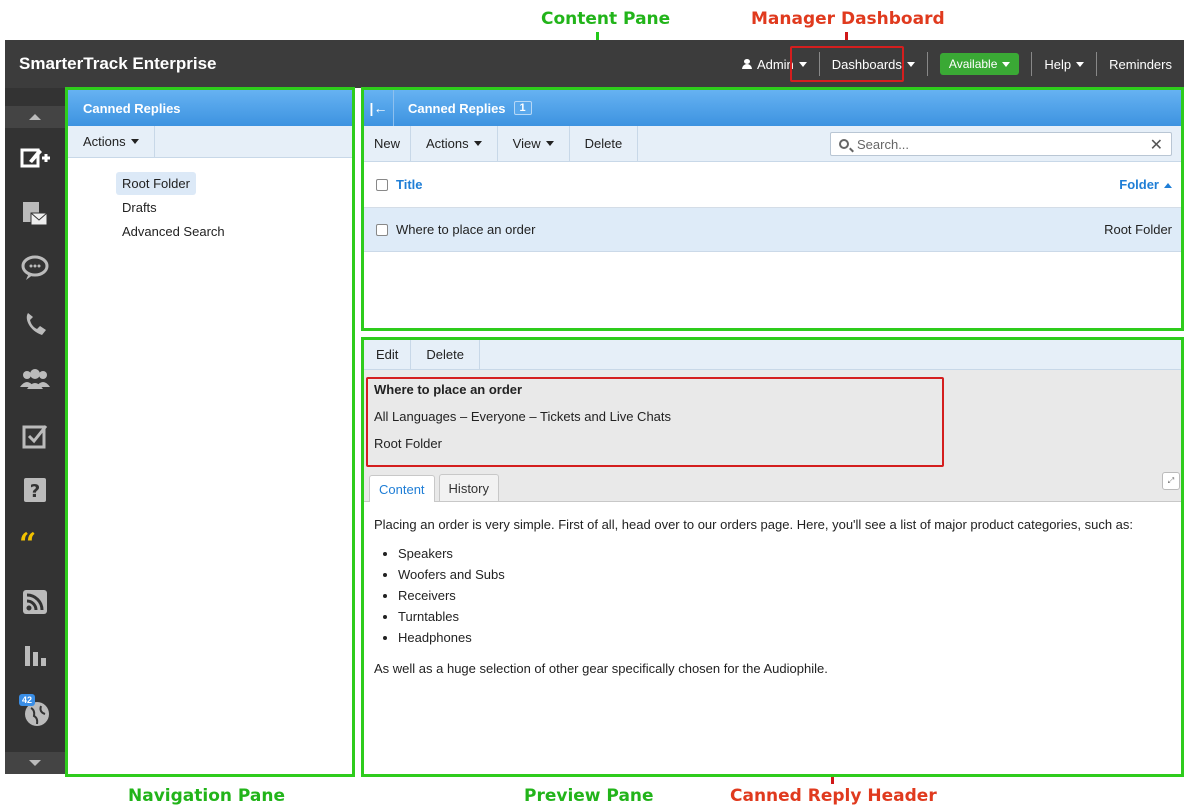 Image resolution: width=1184 pixels, height=809 pixels. I want to click on folder-column-label: Folder, so click(1139, 184).